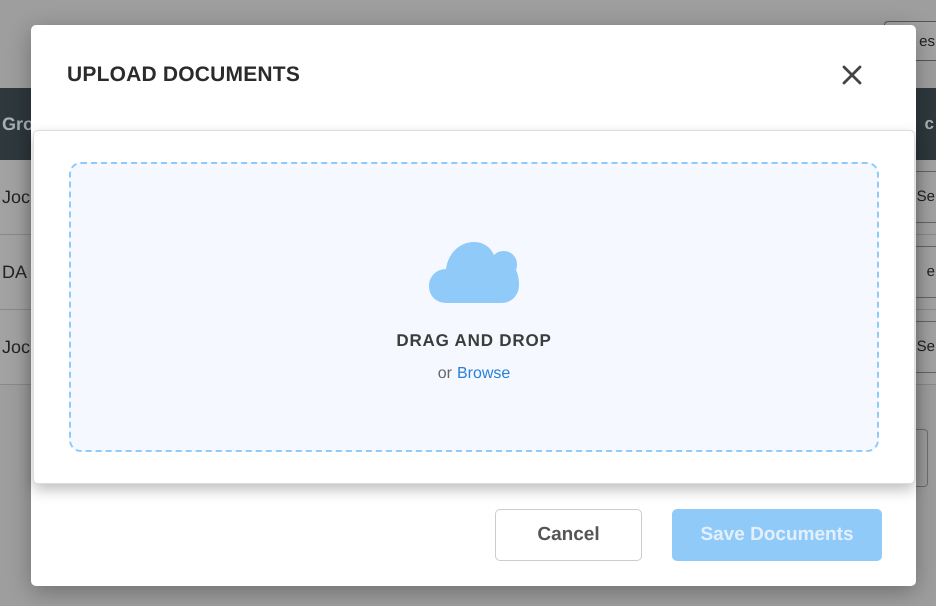 The height and width of the screenshot is (606, 936). Describe the element at coordinates (183, 75) in the screenshot. I see `dialog-title: UPLOAD DOCUMENTS` at that location.